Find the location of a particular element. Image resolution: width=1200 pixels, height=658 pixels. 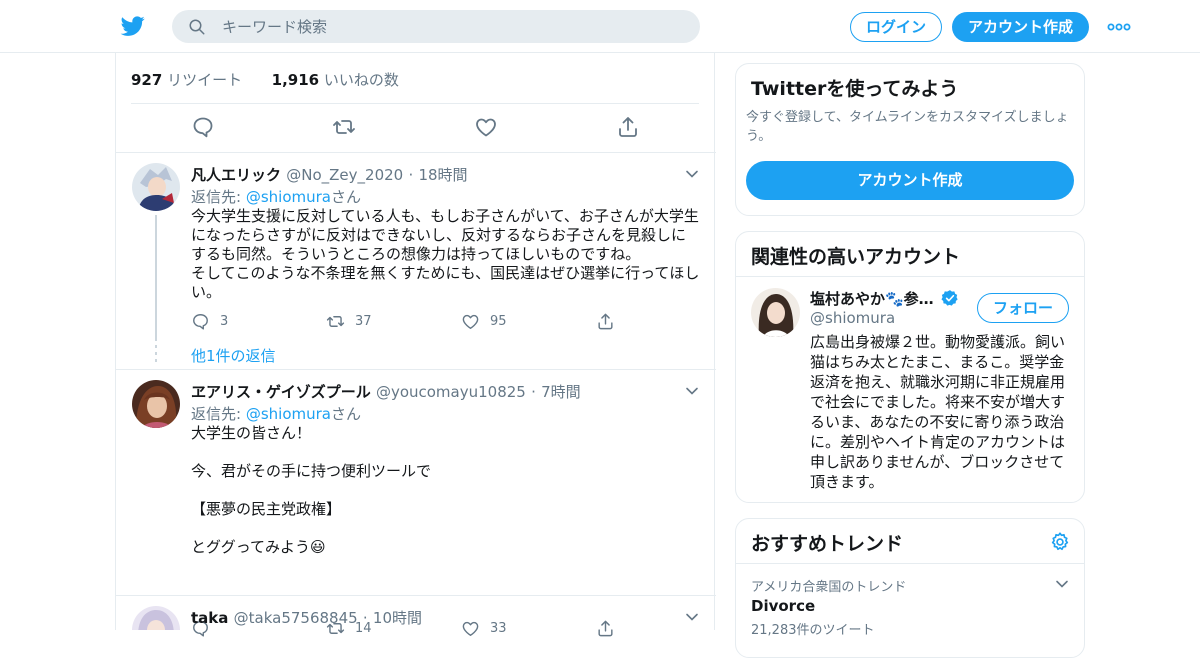

search-box is located at coordinates (436, 26).